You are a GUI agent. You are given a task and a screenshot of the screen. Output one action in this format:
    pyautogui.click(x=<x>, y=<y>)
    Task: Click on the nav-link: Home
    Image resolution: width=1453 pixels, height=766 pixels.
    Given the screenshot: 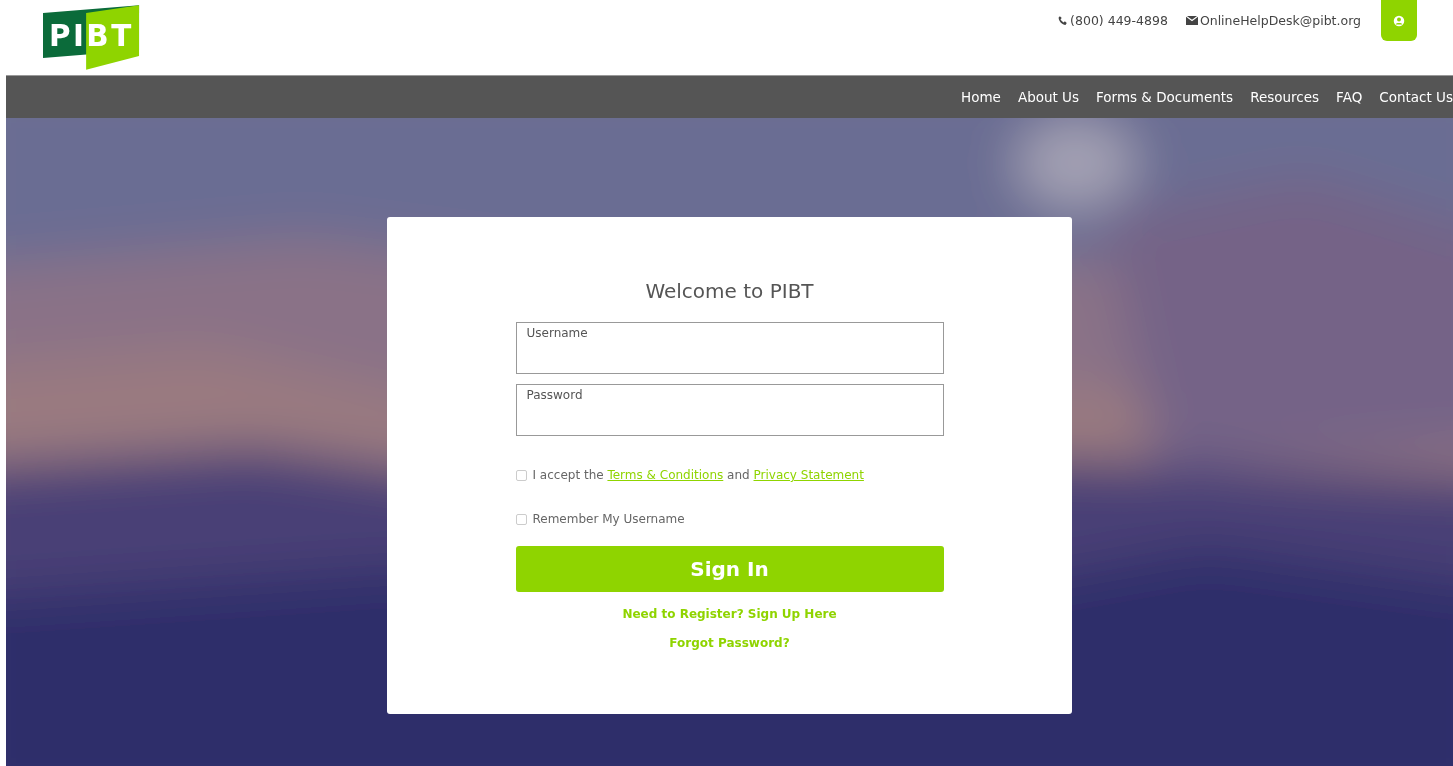 What is the action you would take?
    pyautogui.click(x=981, y=97)
    